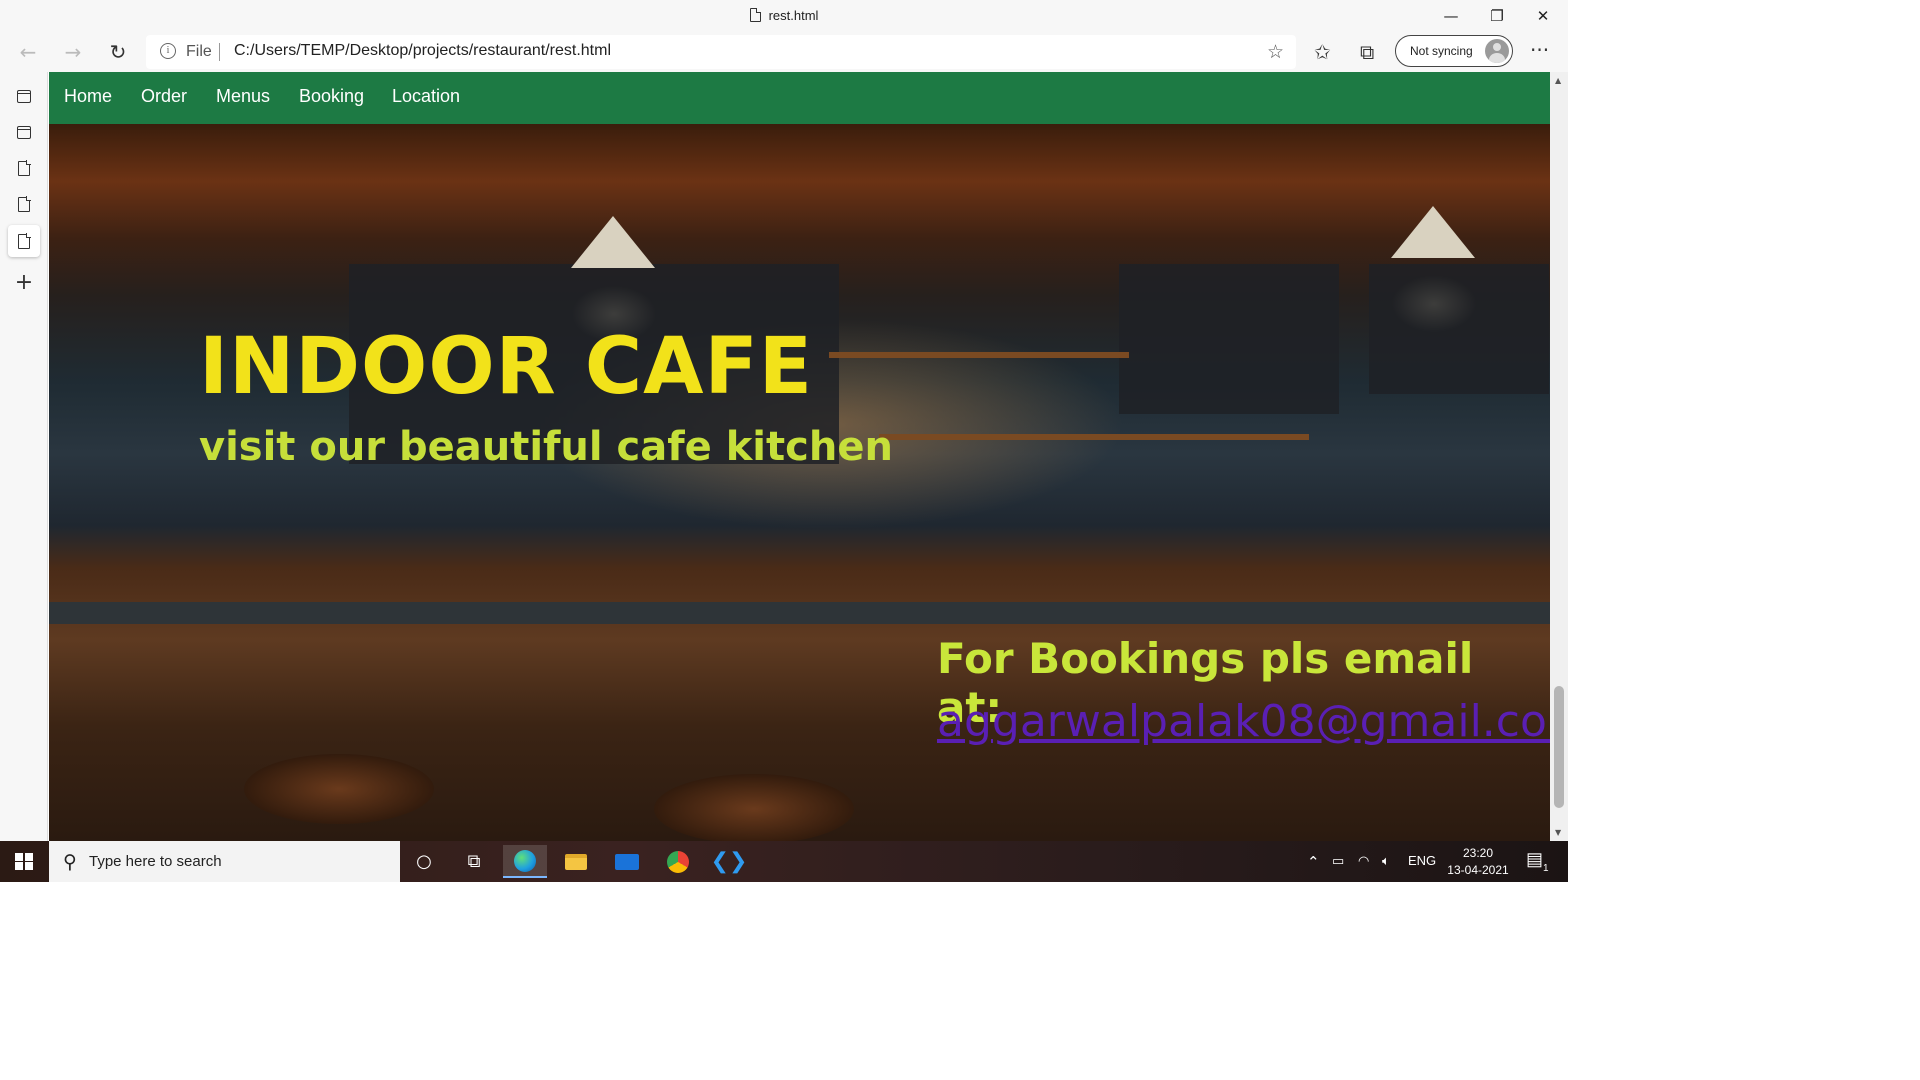 Image resolution: width=1920 pixels, height=1080 pixels. I want to click on refresh-button: ↻, so click(118, 52).